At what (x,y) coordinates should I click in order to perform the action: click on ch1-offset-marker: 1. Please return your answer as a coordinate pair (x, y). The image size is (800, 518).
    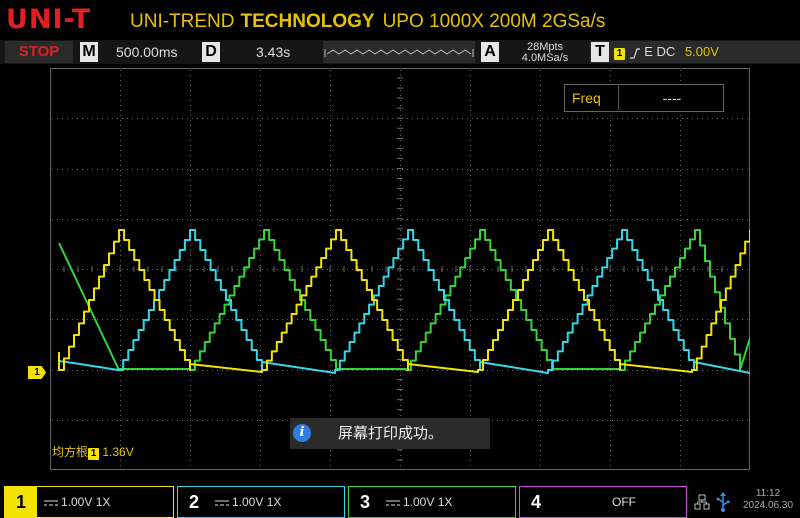
    Looking at the image, I should click on (37, 372).